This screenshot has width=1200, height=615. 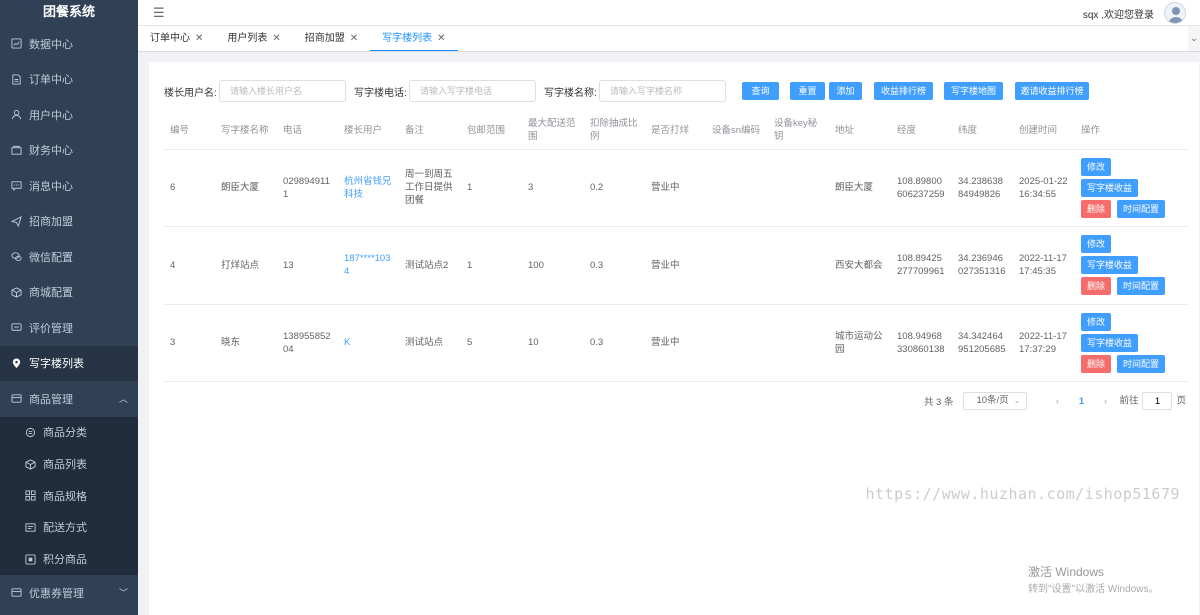 What do you see at coordinates (65, 496) in the screenshot?
I see `sidebar-item-label: 商品规格` at bounding box center [65, 496].